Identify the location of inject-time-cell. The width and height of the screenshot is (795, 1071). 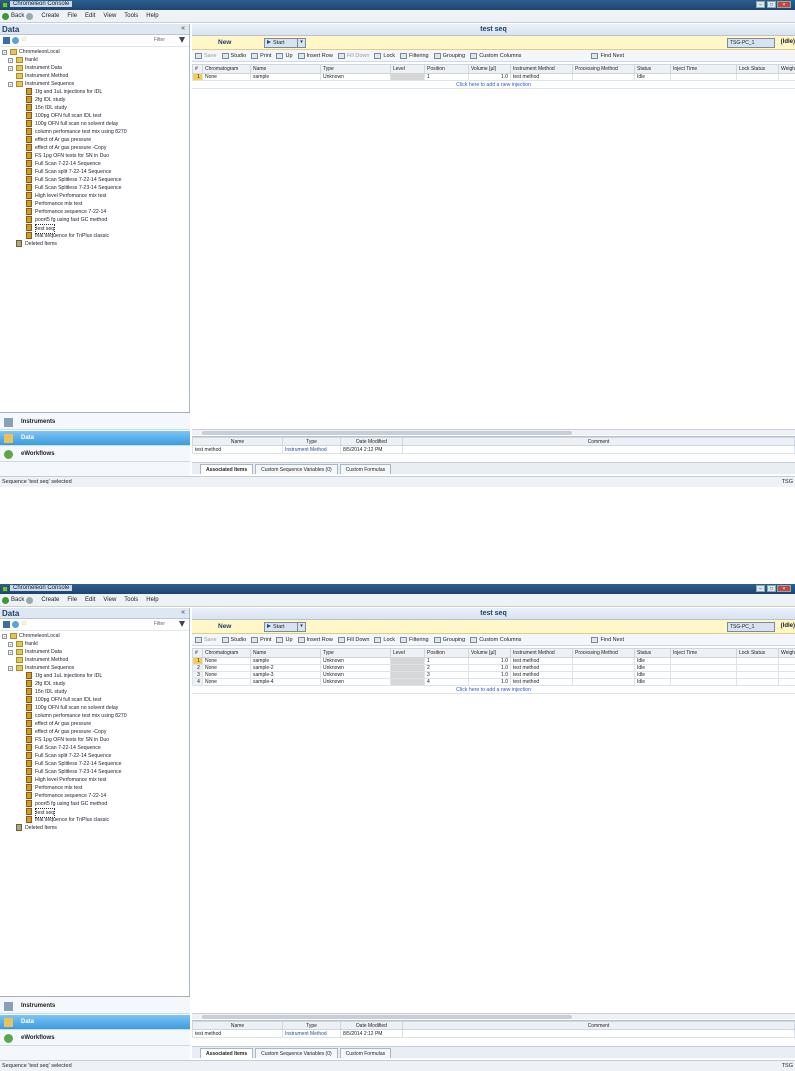
(703, 682).